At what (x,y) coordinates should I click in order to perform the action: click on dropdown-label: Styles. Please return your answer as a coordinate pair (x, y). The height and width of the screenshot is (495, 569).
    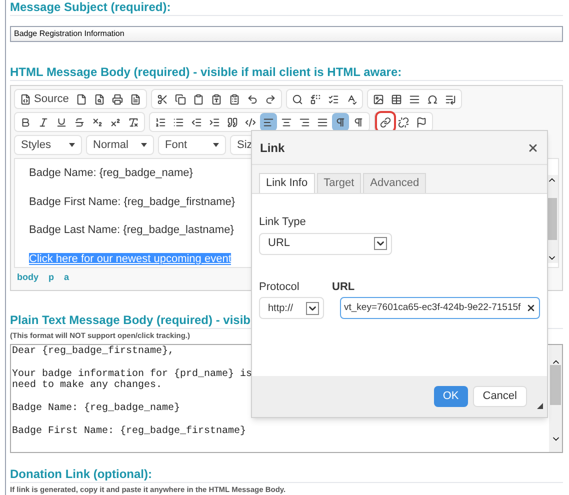
    Looking at the image, I should click on (36, 145).